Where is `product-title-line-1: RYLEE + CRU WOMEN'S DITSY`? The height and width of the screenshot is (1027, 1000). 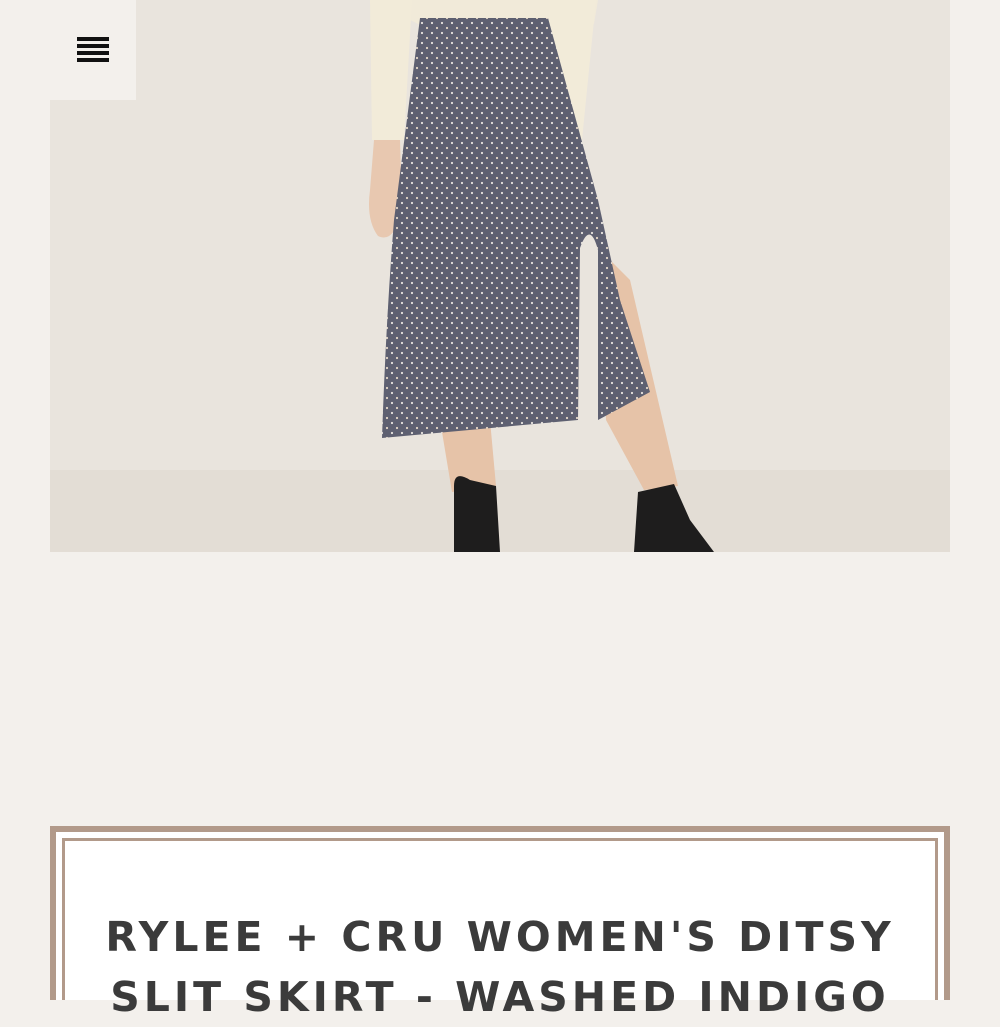
product-title-line-1: RYLEE + CRU WOMEN'S DITSY is located at coordinates (500, 937).